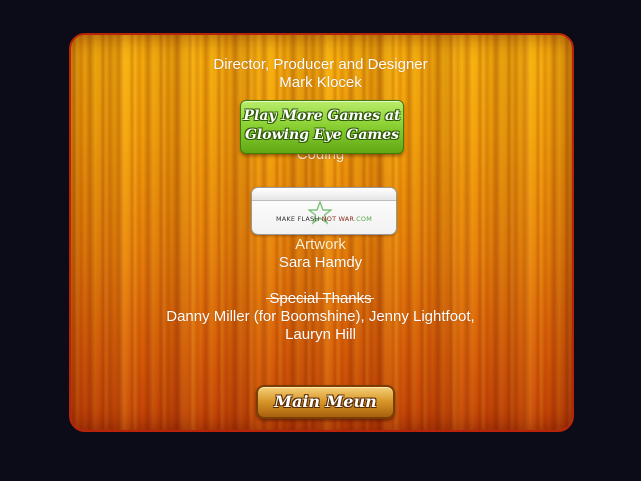  I want to click on strike-line, so click(320, 298).